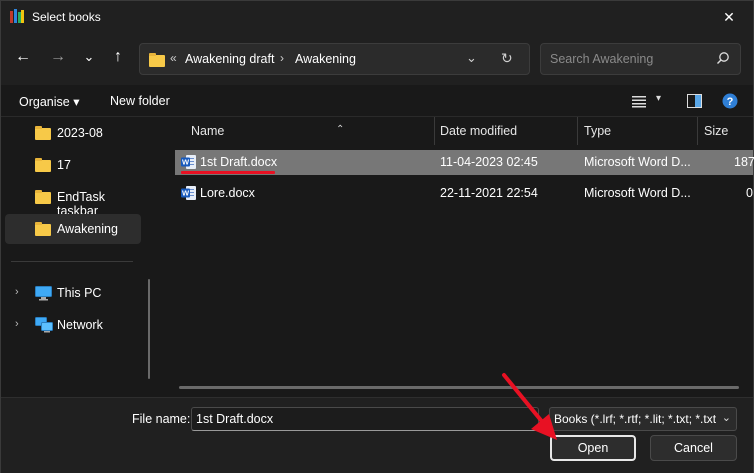 This screenshot has height=473, width=754. What do you see at coordinates (73, 200) in the screenshot?
I see `sidebar-item-endtask-taskbar: EndTask taskbar` at bounding box center [73, 200].